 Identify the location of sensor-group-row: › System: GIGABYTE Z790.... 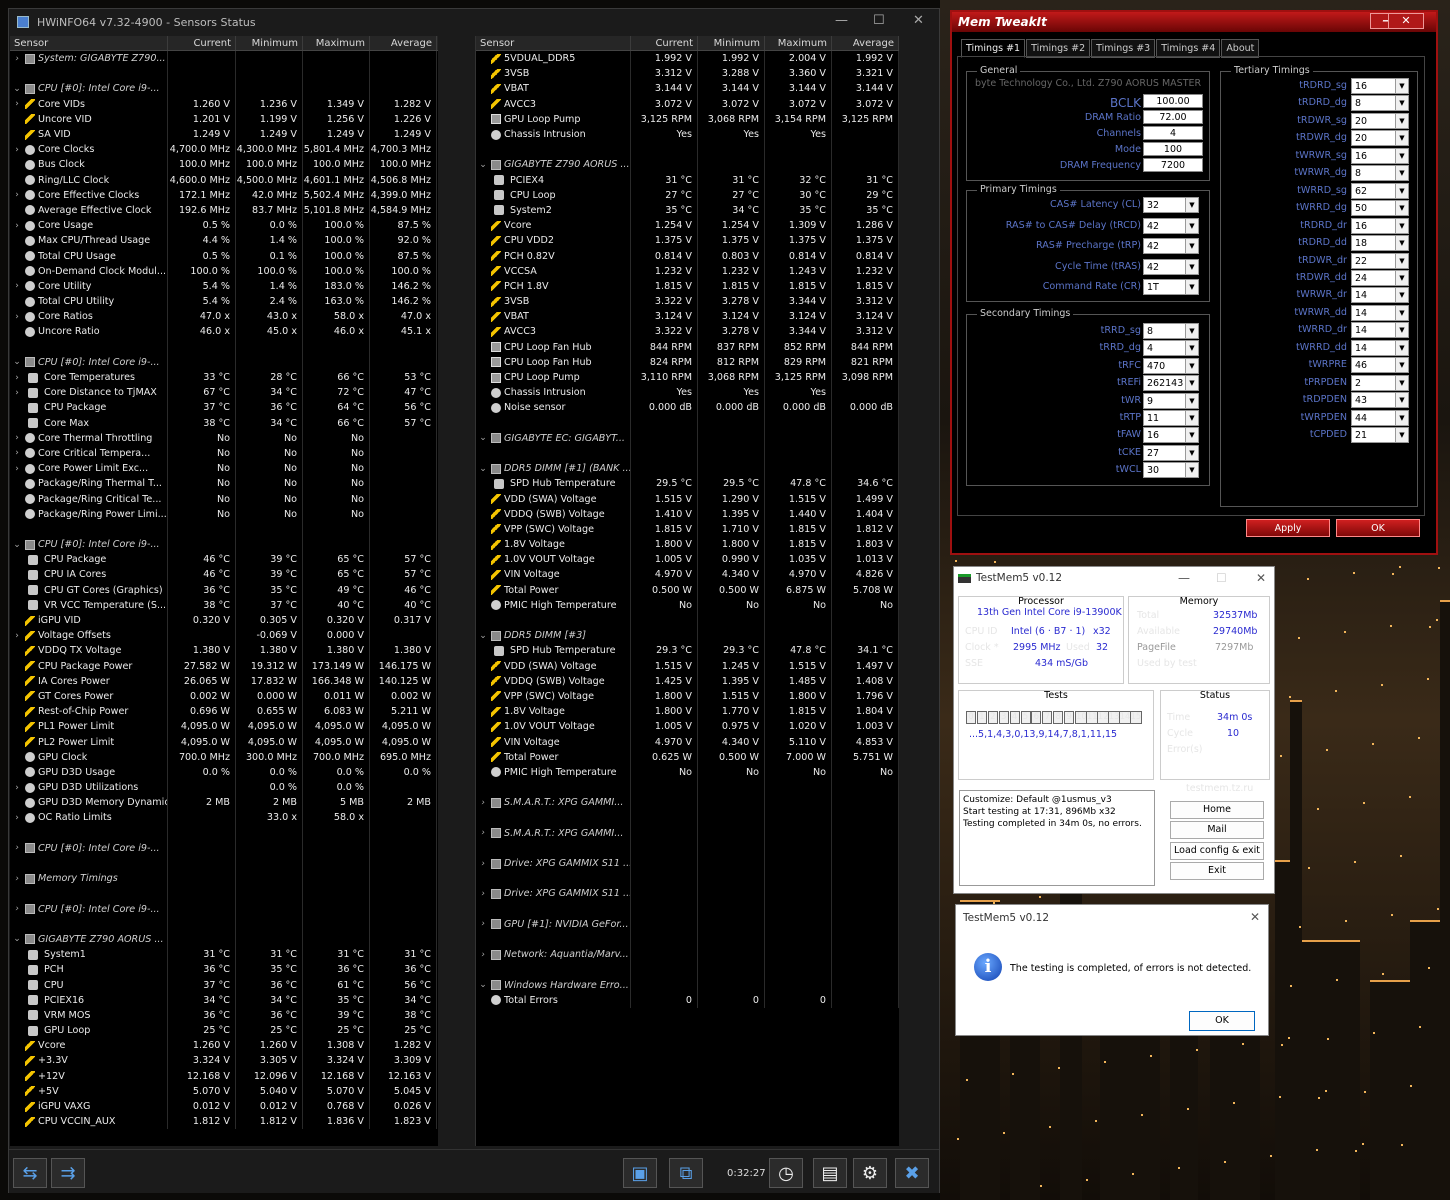
(224, 59).